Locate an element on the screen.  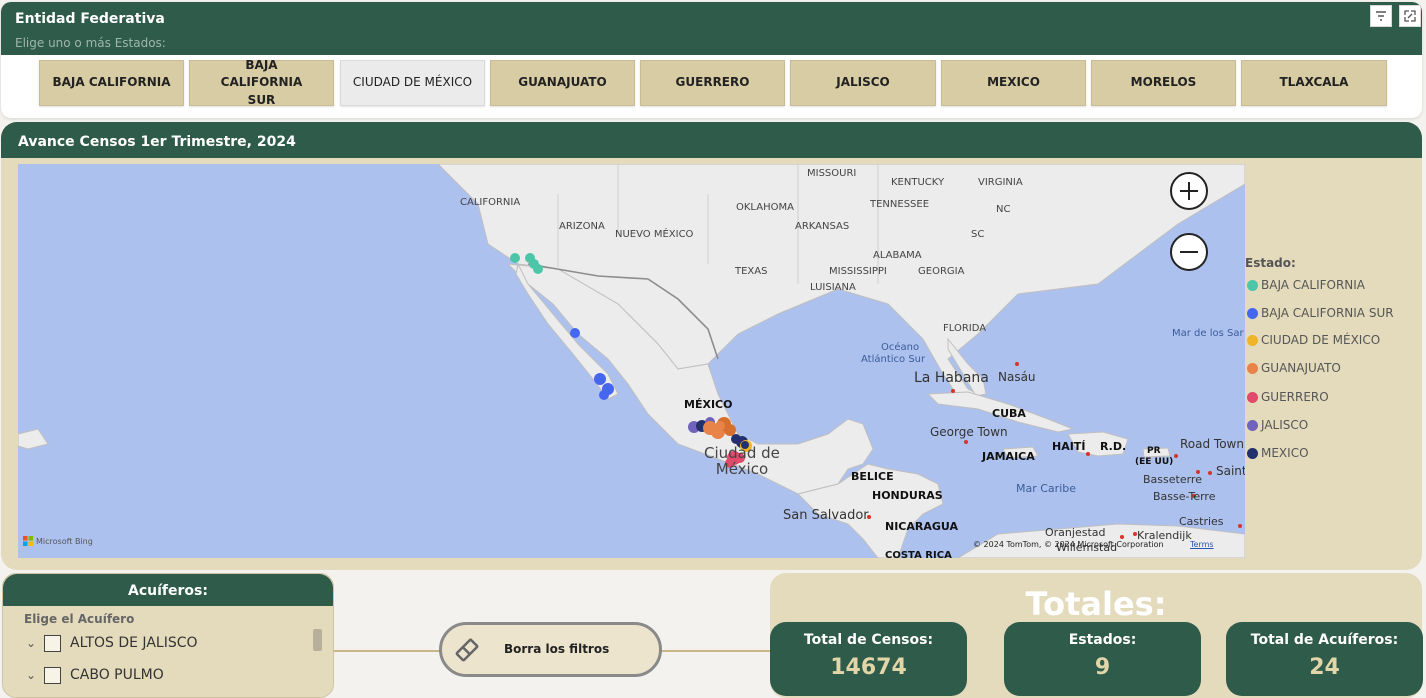
aquifer-subtitle: Elige el Acuífero is located at coordinates (79, 619).